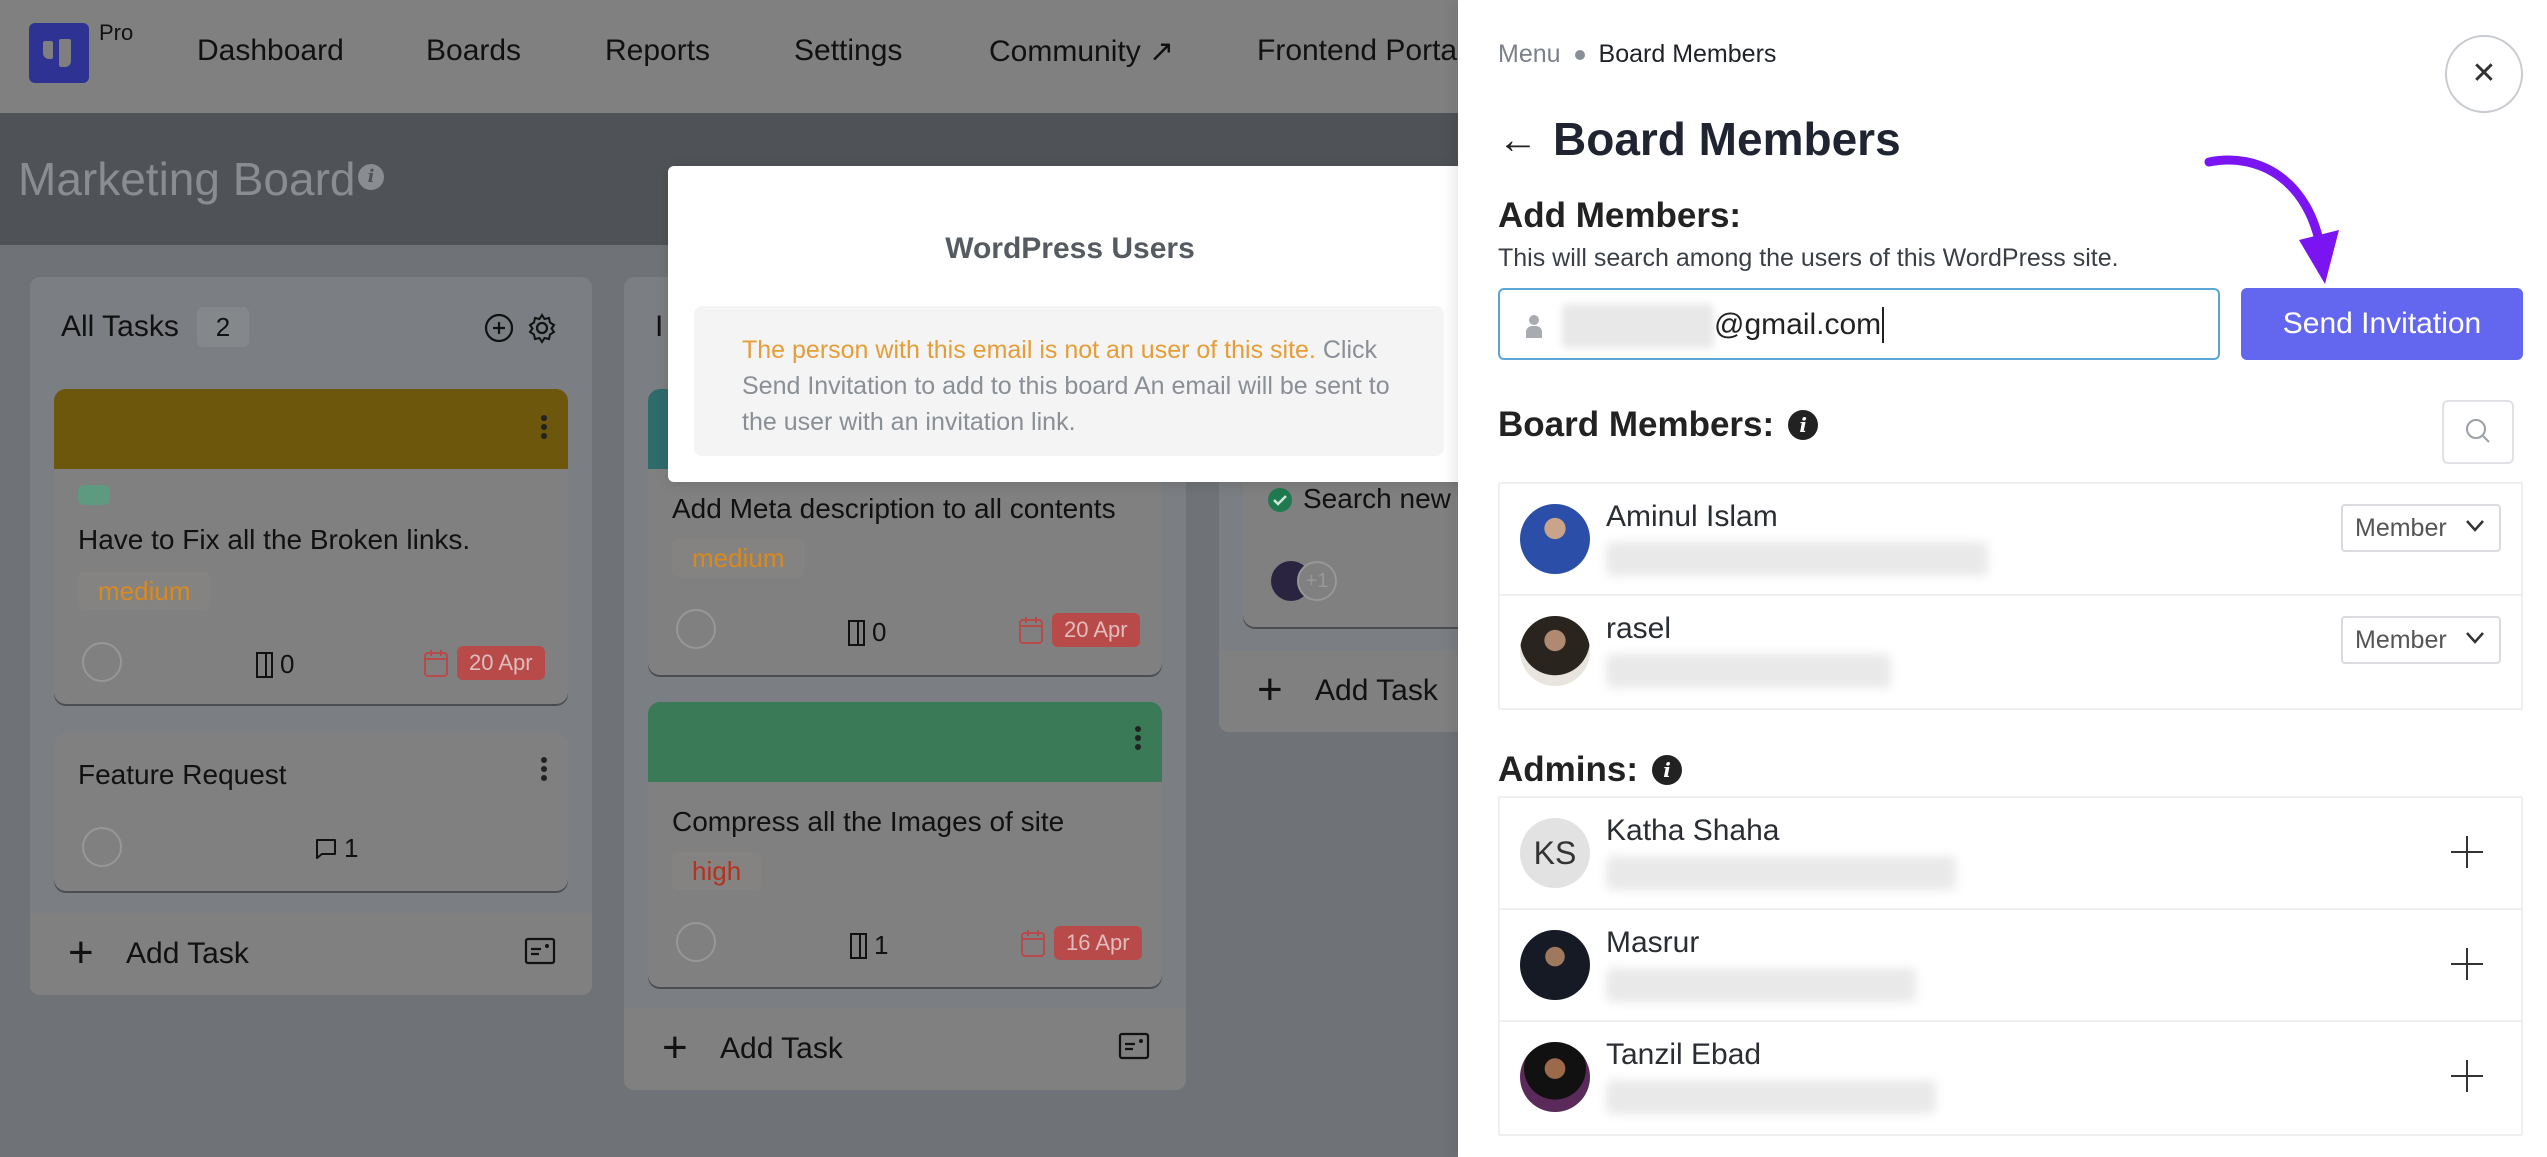  I want to click on task-card: Search new +1, so click(1363, 542).